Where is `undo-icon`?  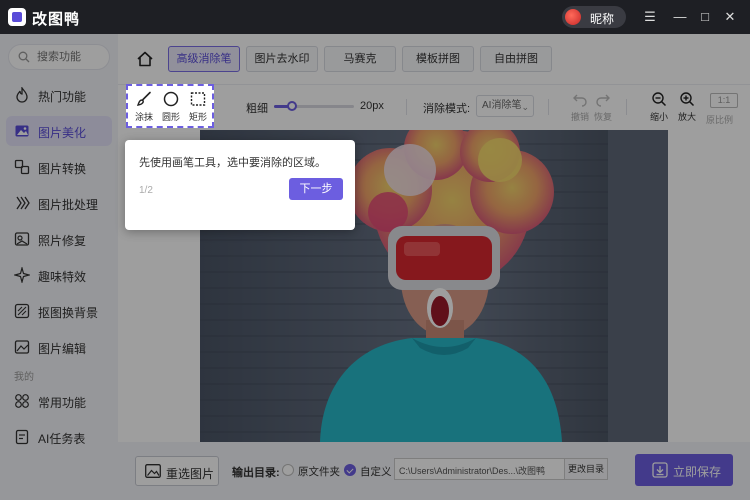 undo-icon is located at coordinates (580, 100).